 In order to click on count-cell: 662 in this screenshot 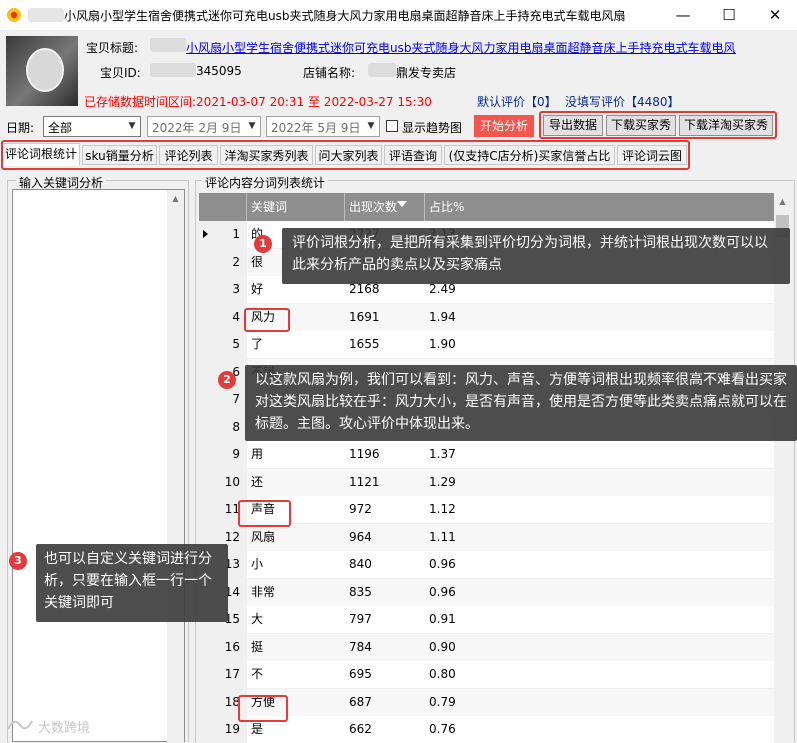, I will do `click(385, 729)`.